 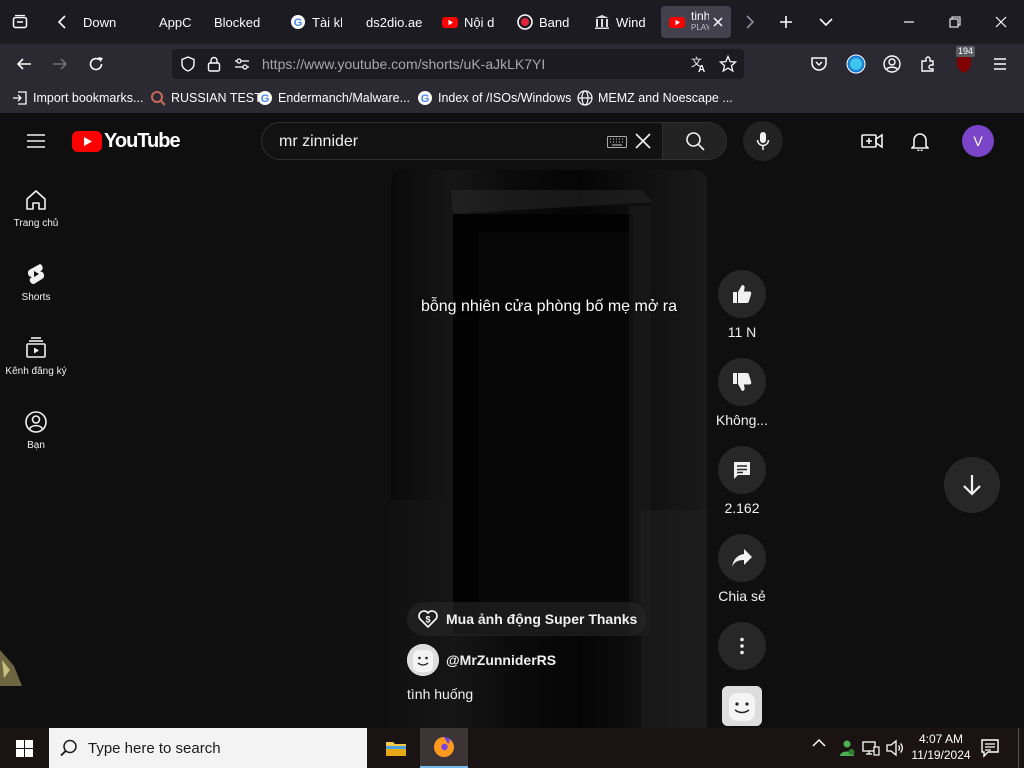 I want to click on shorts-icon, so click(x=36, y=274).